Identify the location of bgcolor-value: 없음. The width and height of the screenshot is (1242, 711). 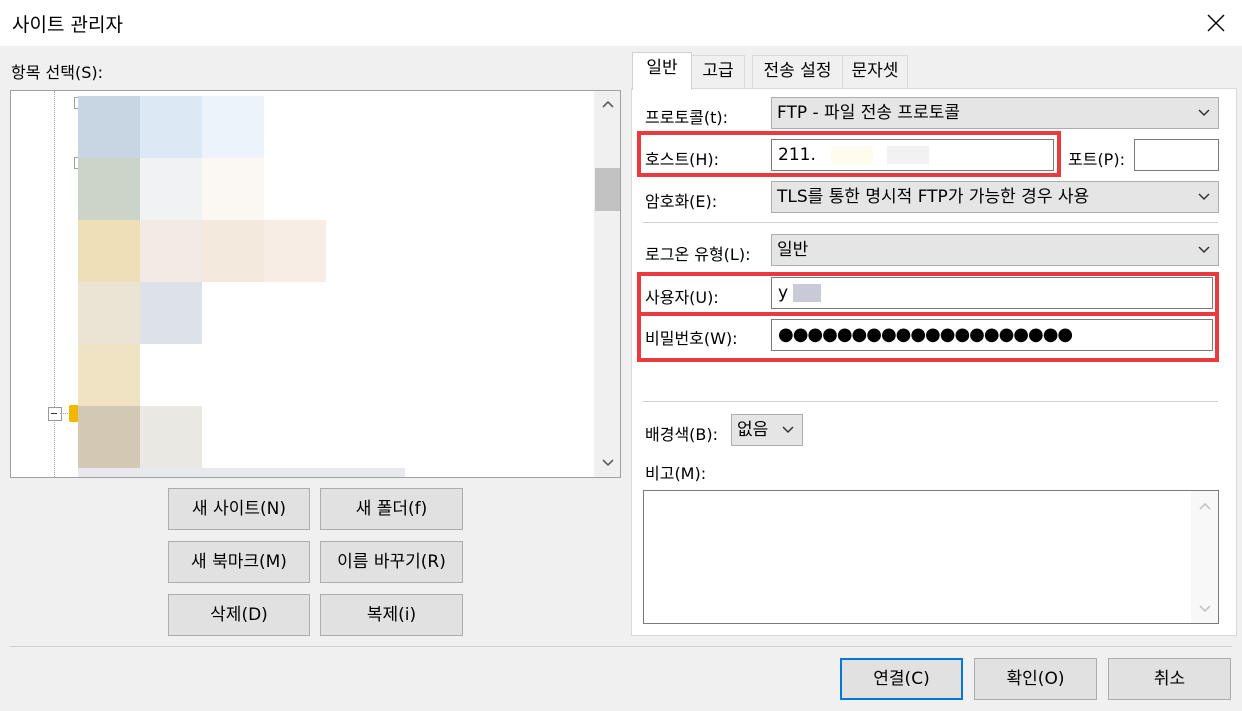
(753, 430).